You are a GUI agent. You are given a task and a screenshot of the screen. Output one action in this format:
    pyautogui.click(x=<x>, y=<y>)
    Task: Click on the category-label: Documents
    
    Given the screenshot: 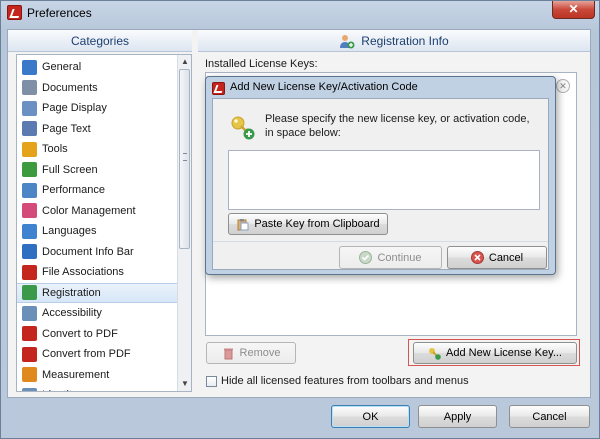 What is the action you would take?
    pyautogui.click(x=70, y=87)
    